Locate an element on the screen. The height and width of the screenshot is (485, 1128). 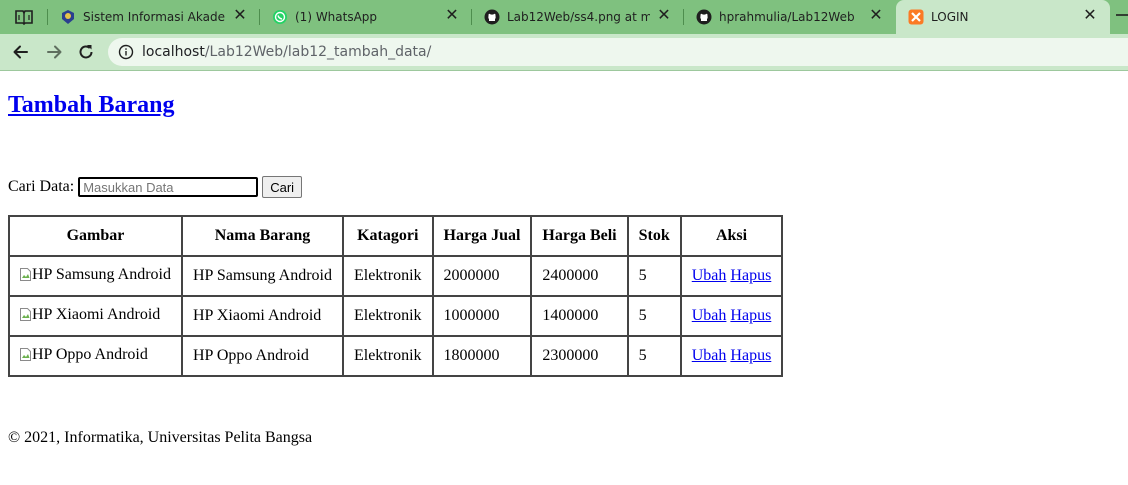
image-alt-text: HP Oppo Android is located at coordinates (90, 354).